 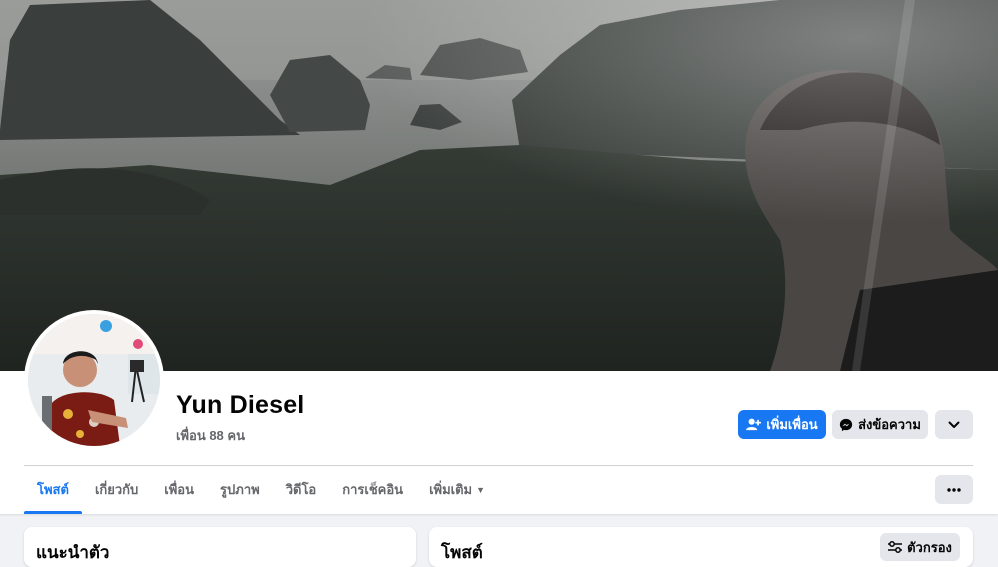 What do you see at coordinates (220, 547) in the screenshot?
I see `intro-card: แนะนำตัว` at bounding box center [220, 547].